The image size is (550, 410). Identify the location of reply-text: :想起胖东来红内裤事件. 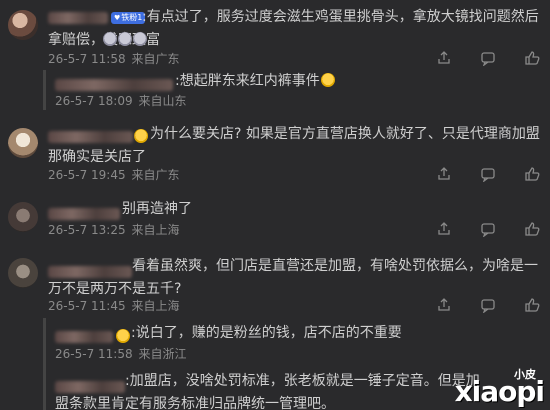
(345, 81).